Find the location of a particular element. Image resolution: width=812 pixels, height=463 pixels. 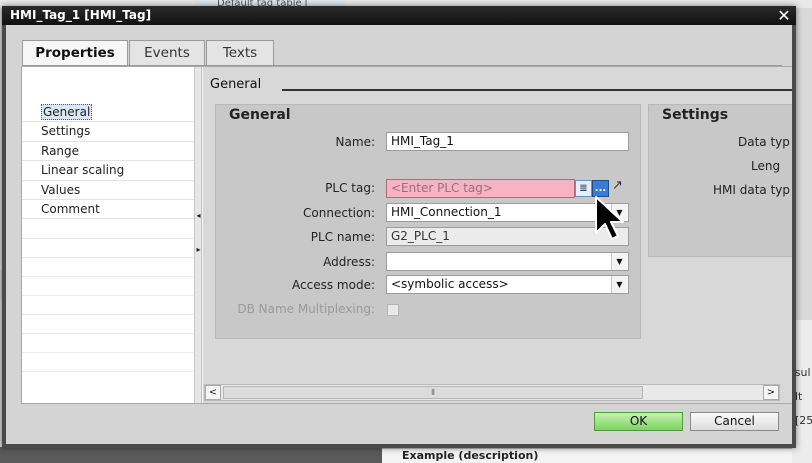

nav-item-label: Linear scaling is located at coordinates (83, 170).